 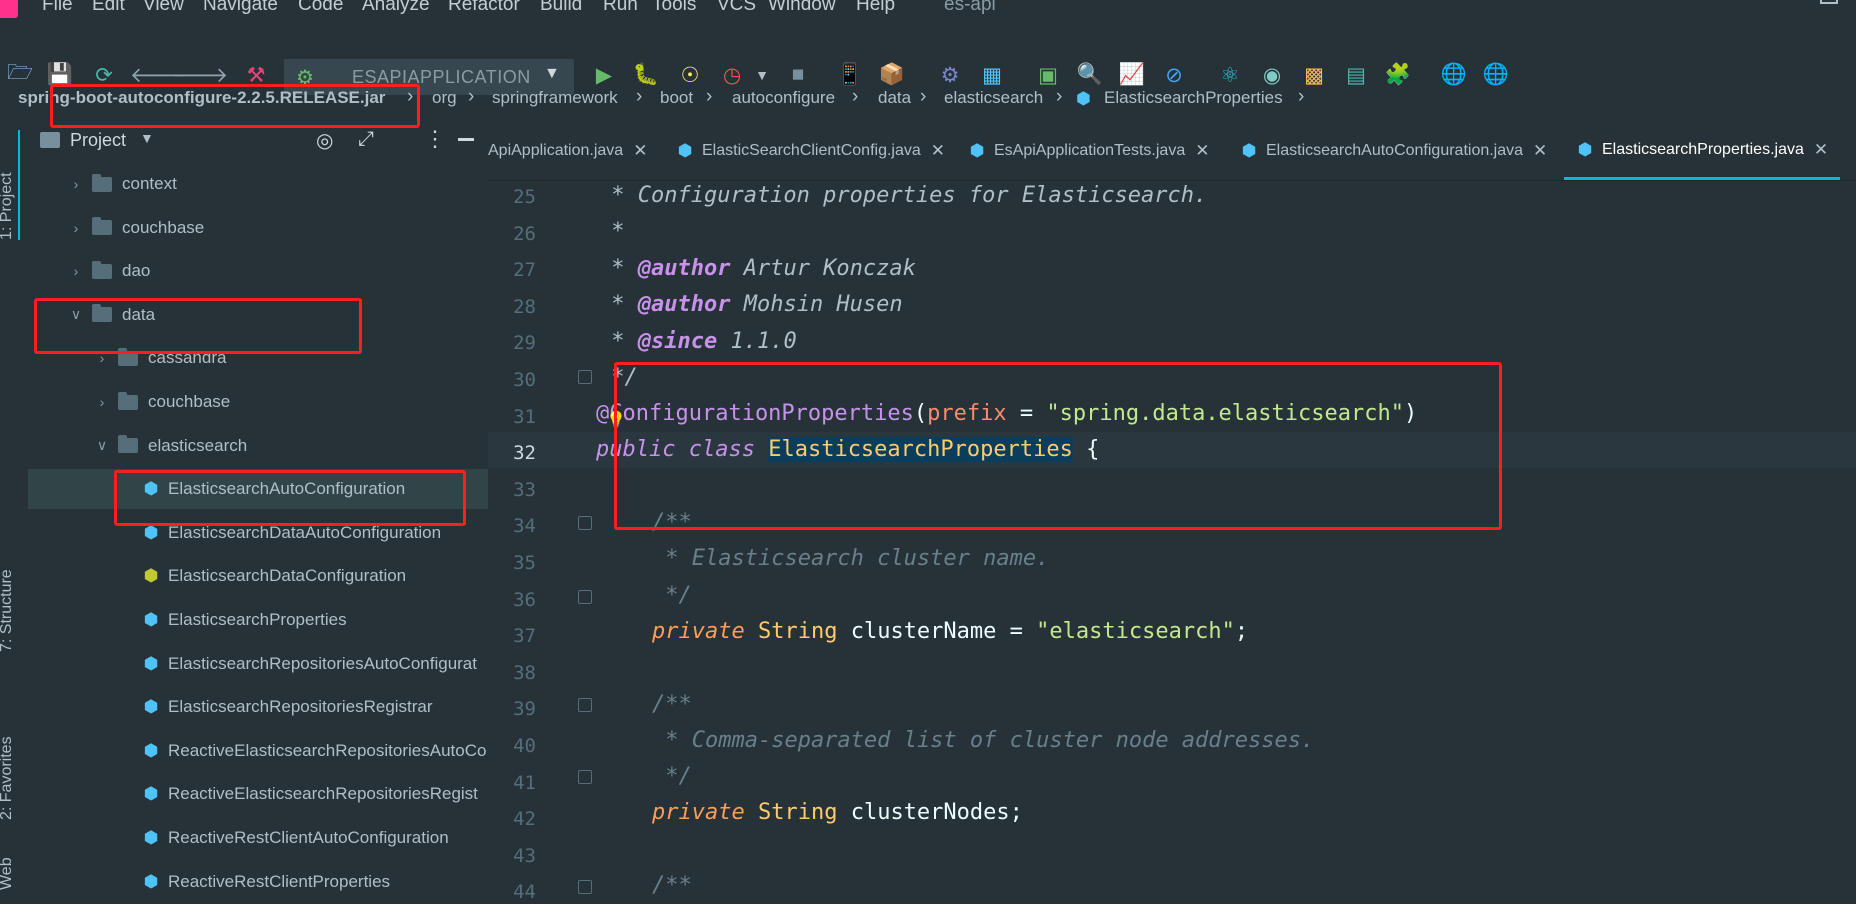 I want to click on code-line-36: */, so click(x=672, y=595).